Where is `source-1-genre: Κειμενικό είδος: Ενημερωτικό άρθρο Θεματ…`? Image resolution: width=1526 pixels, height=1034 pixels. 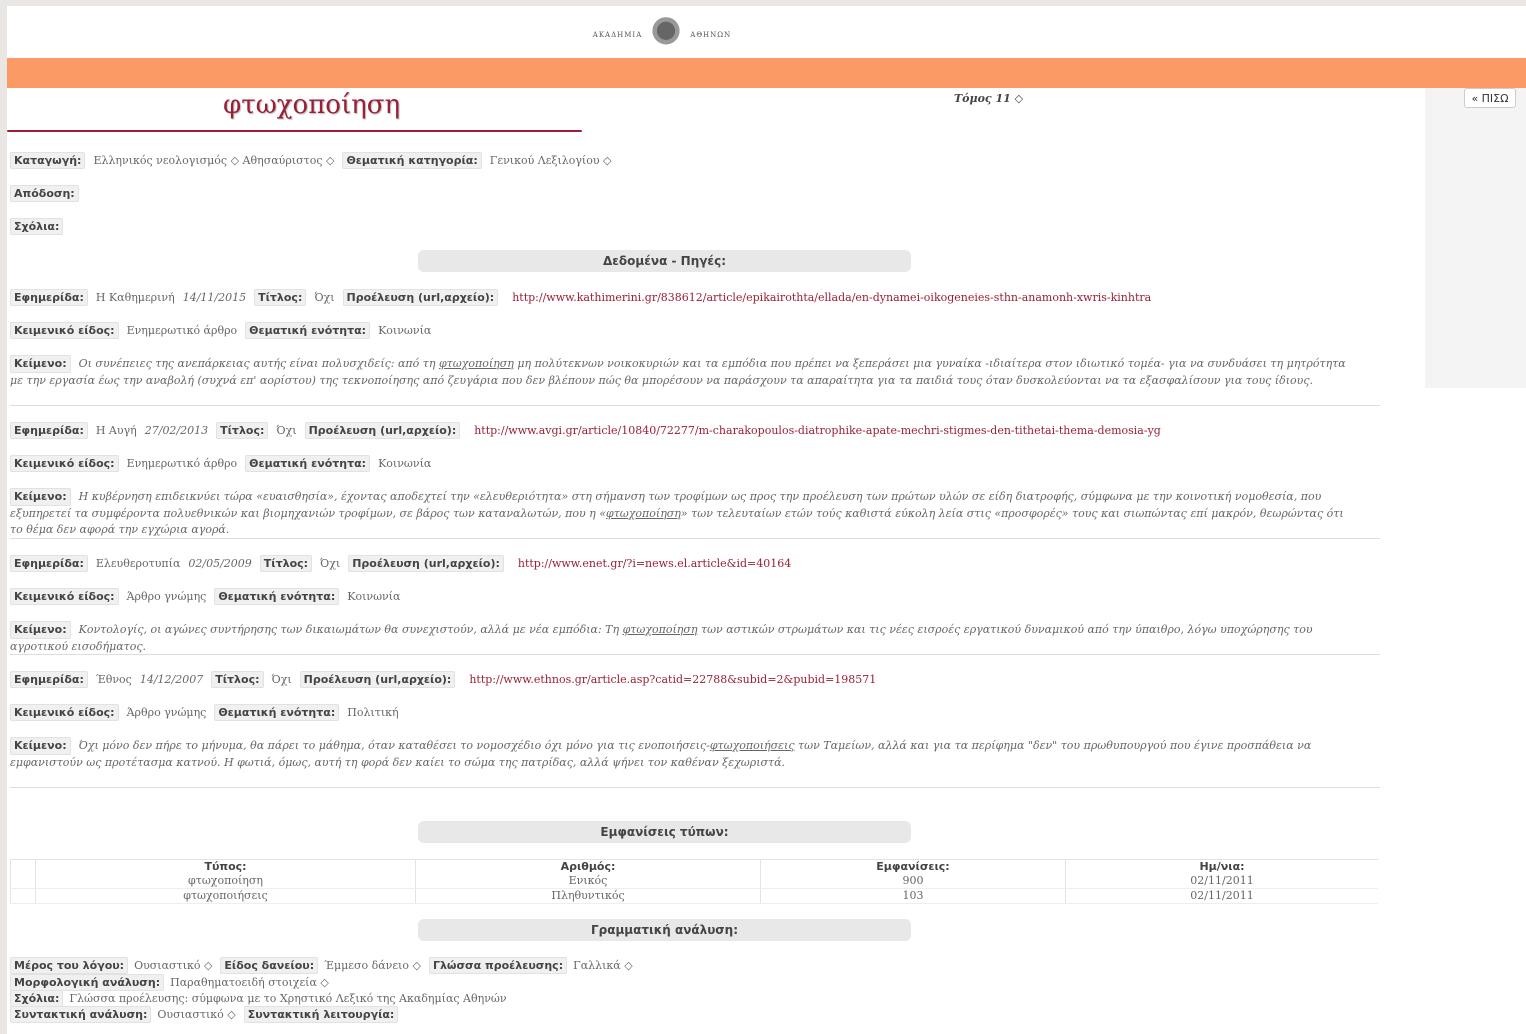
source-1-genre: Κειμενικό είδος: Ενημερωτικό άρθρο Θεματ… is located at coordinates (224, 330).